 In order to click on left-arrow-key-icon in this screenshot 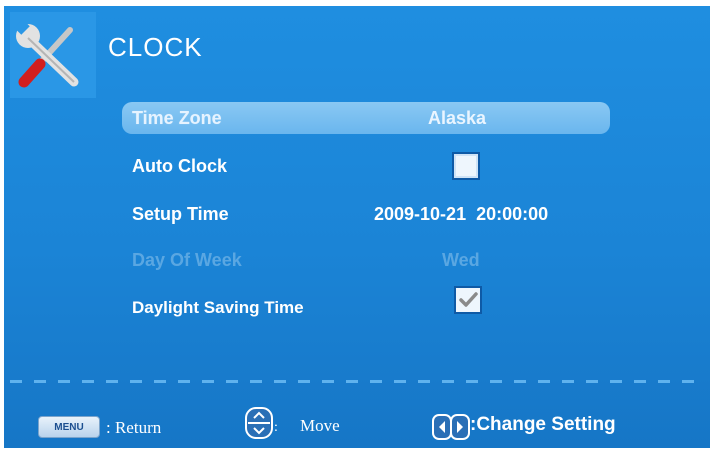, I will do `click(442, 429)`.